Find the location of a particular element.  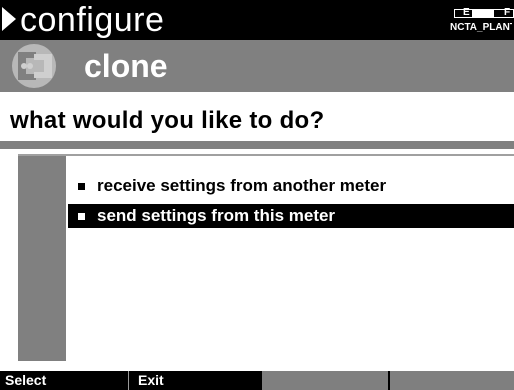

menu-item-label: receive settings from another meter is located at coordinates (242, 185).